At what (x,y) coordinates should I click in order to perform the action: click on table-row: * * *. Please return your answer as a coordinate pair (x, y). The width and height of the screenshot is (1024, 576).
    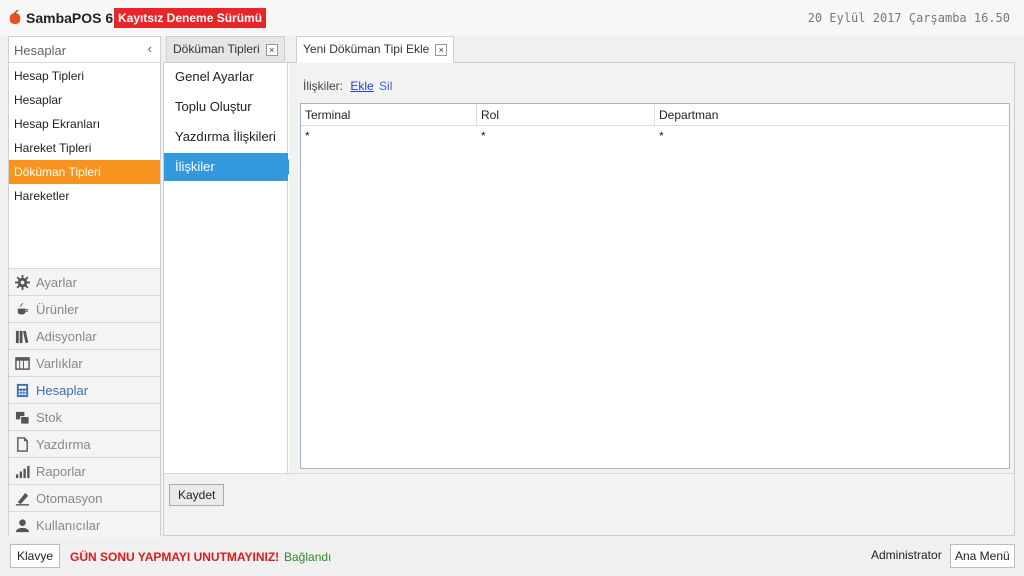
    Looking at the image, I should click on (655, 136).